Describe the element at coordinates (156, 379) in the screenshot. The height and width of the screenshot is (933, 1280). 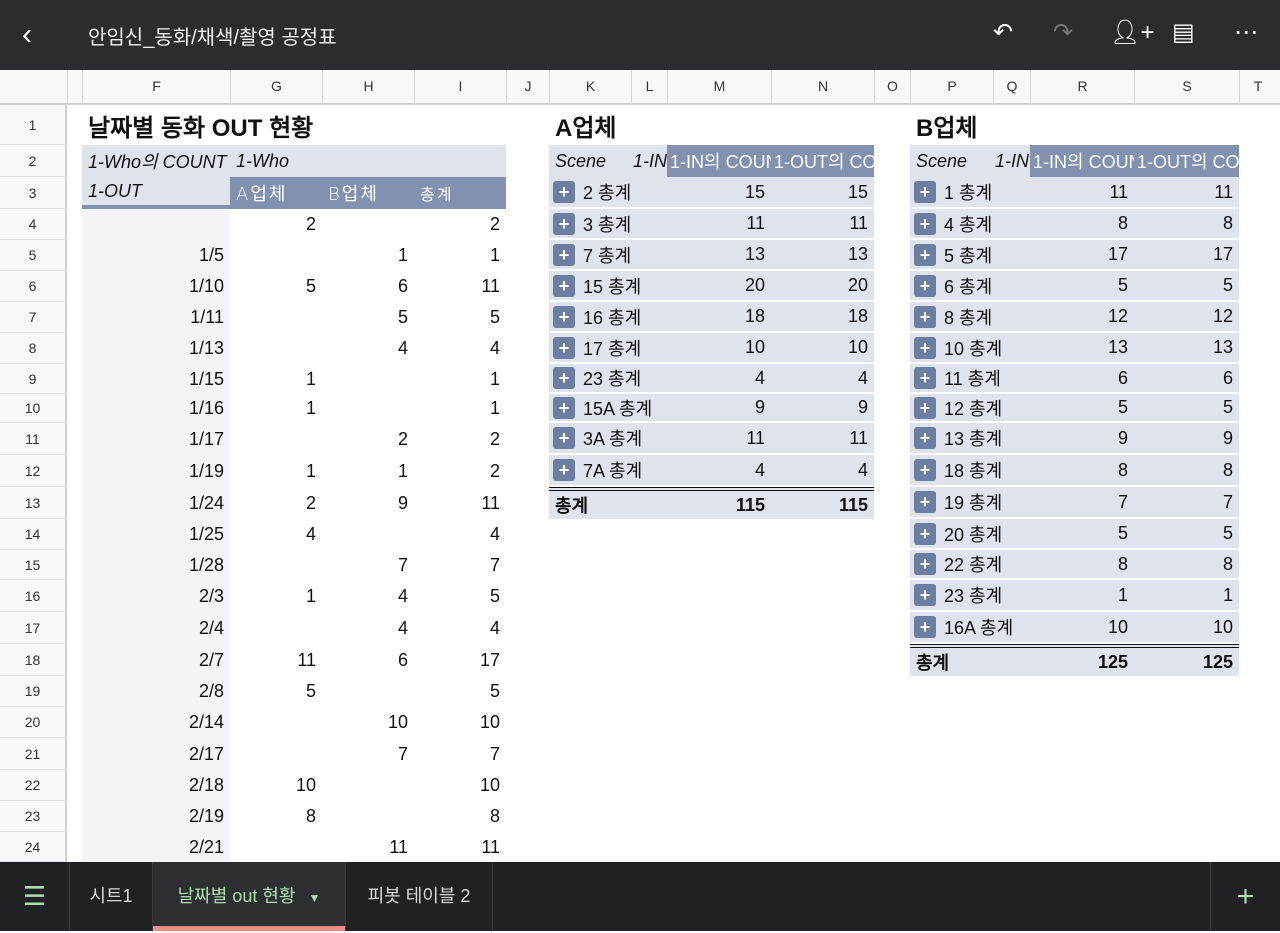
I see `date-cell: 1/15` at that location.